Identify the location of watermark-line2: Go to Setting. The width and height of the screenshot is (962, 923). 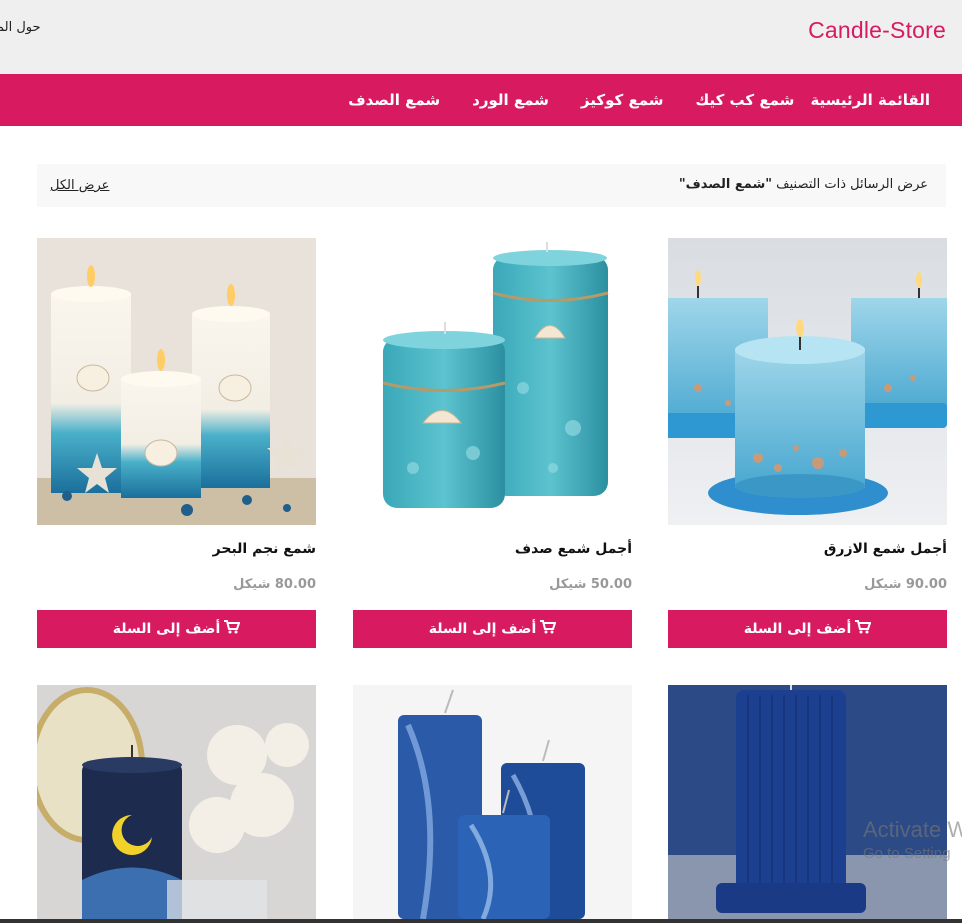
(907, 853).